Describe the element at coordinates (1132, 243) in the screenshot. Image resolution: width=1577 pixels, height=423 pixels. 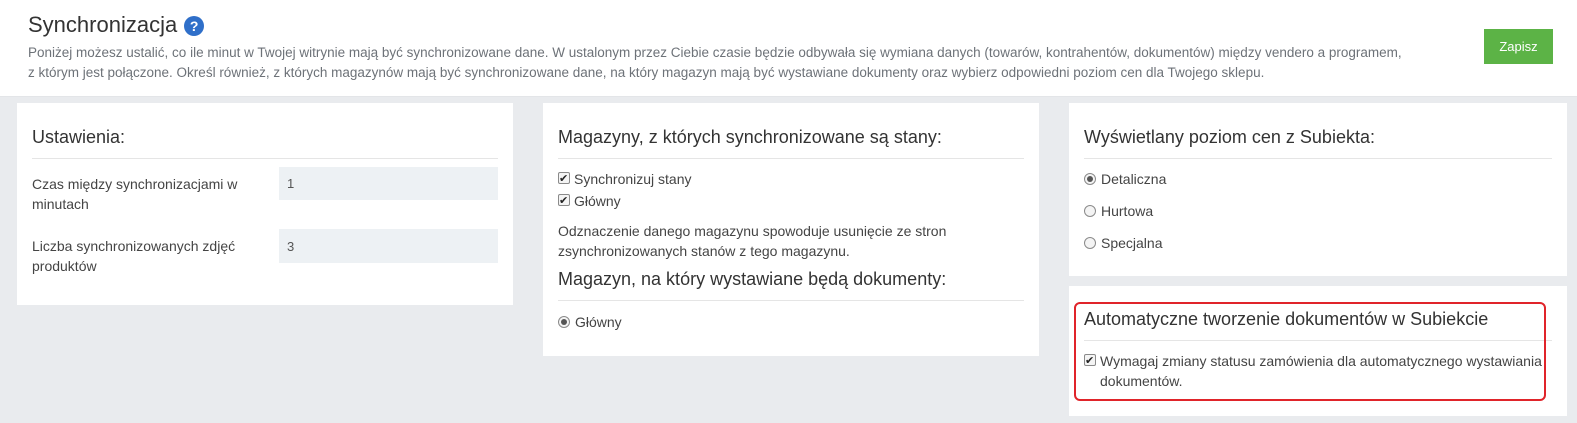
I see `price-label-special: Specjalna` at that location.